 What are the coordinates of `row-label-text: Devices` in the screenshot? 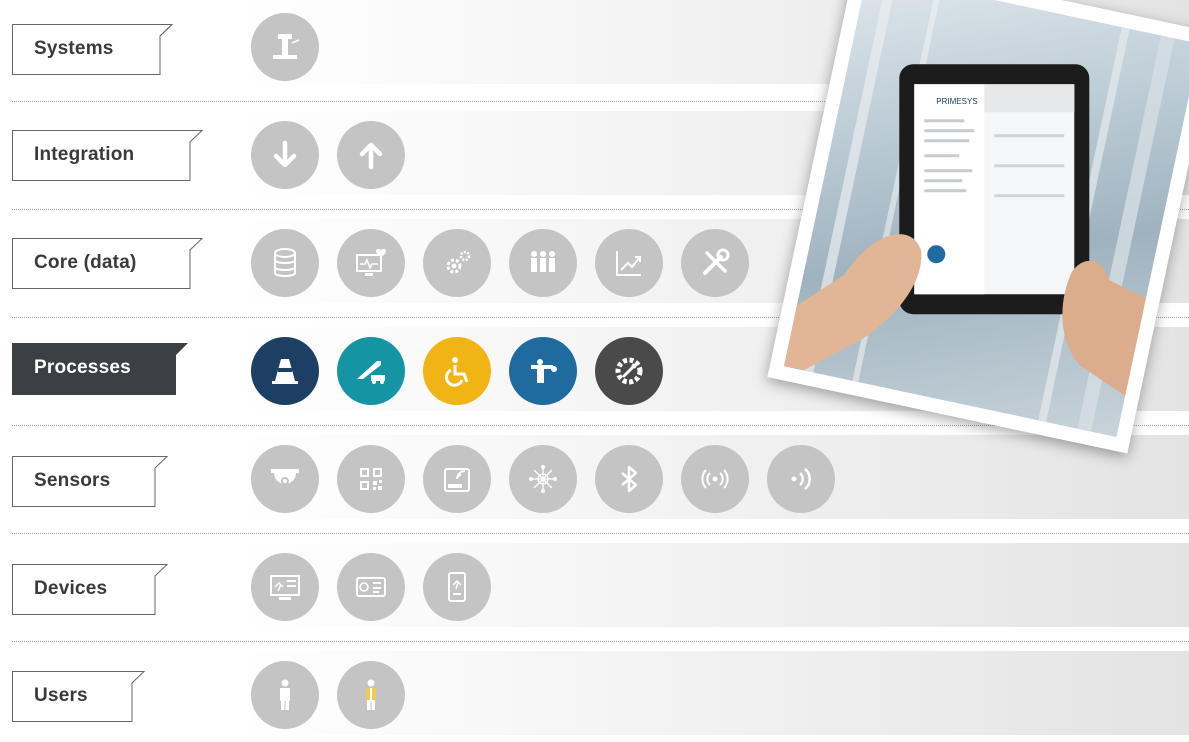 It's located at (71, 588).